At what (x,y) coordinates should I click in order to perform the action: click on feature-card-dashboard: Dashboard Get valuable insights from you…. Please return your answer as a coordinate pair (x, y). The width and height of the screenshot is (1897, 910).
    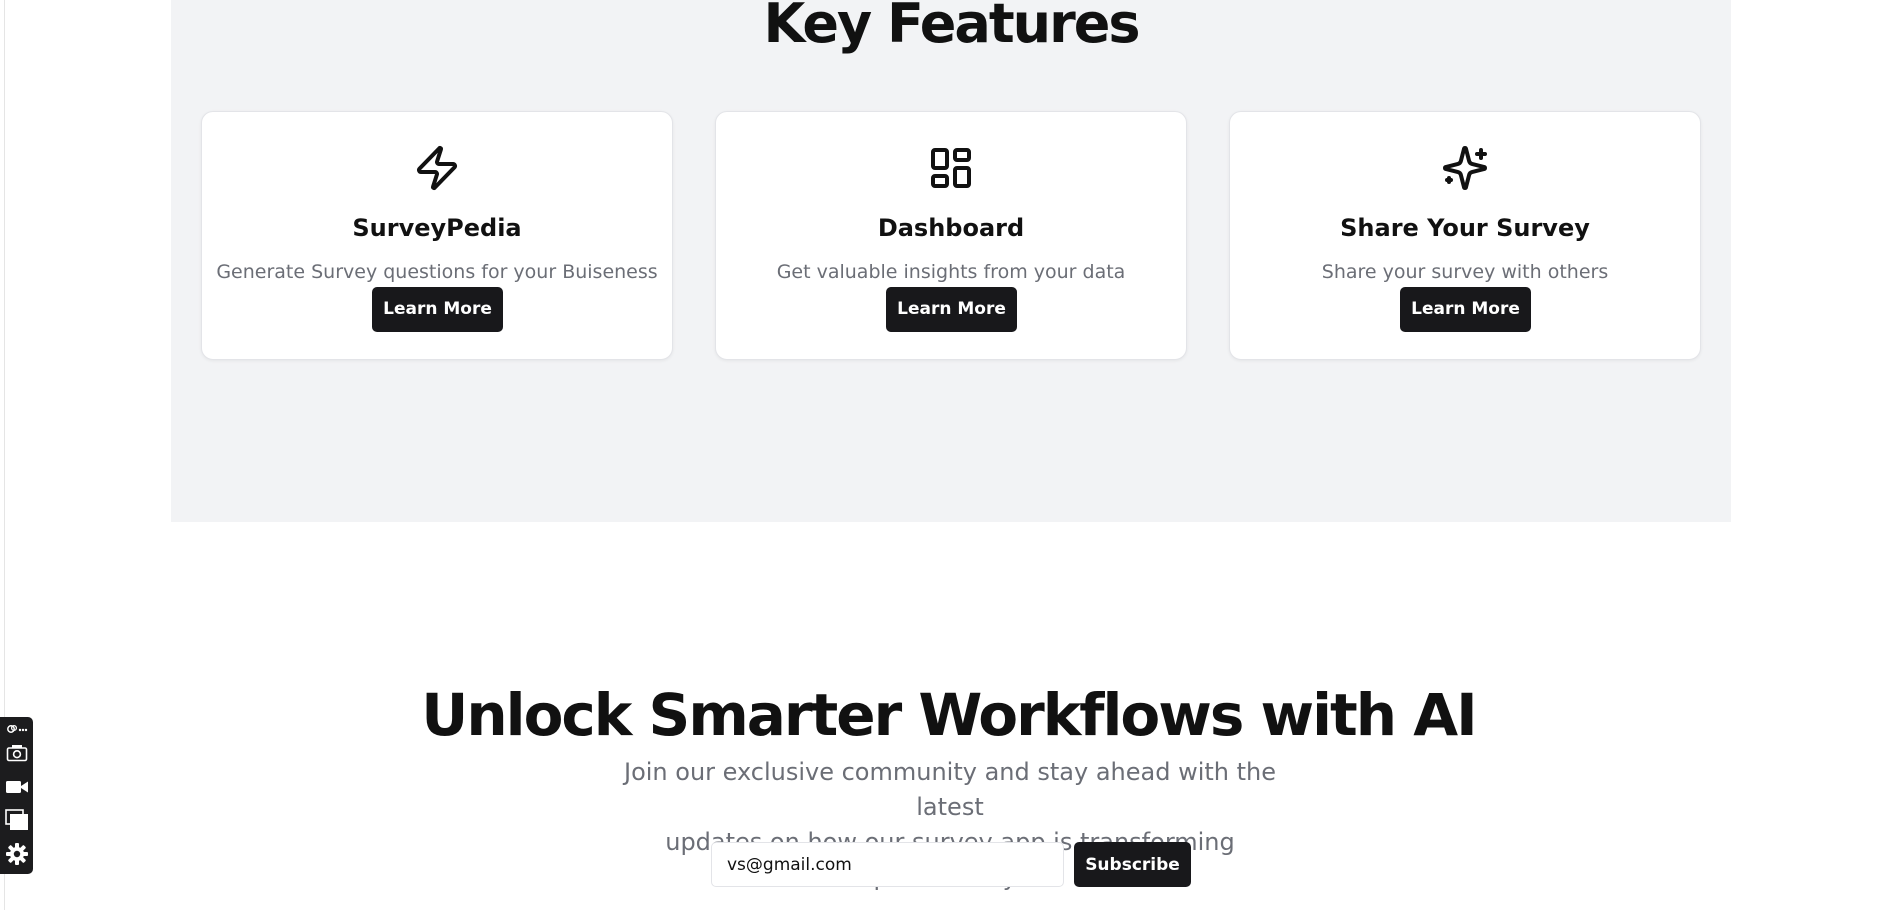
    Looking at the image, I should click on (951, 235).